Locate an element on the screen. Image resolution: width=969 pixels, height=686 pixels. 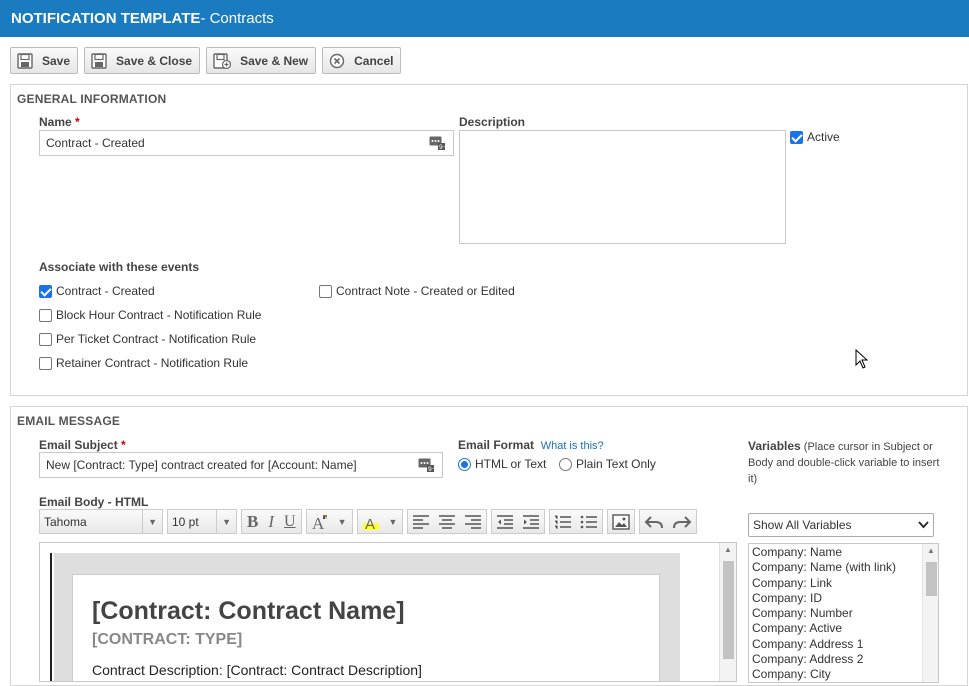
event-checkbox-block-hour: Block Hour Contract - Notification Rule is located at coordinates (150, 315).